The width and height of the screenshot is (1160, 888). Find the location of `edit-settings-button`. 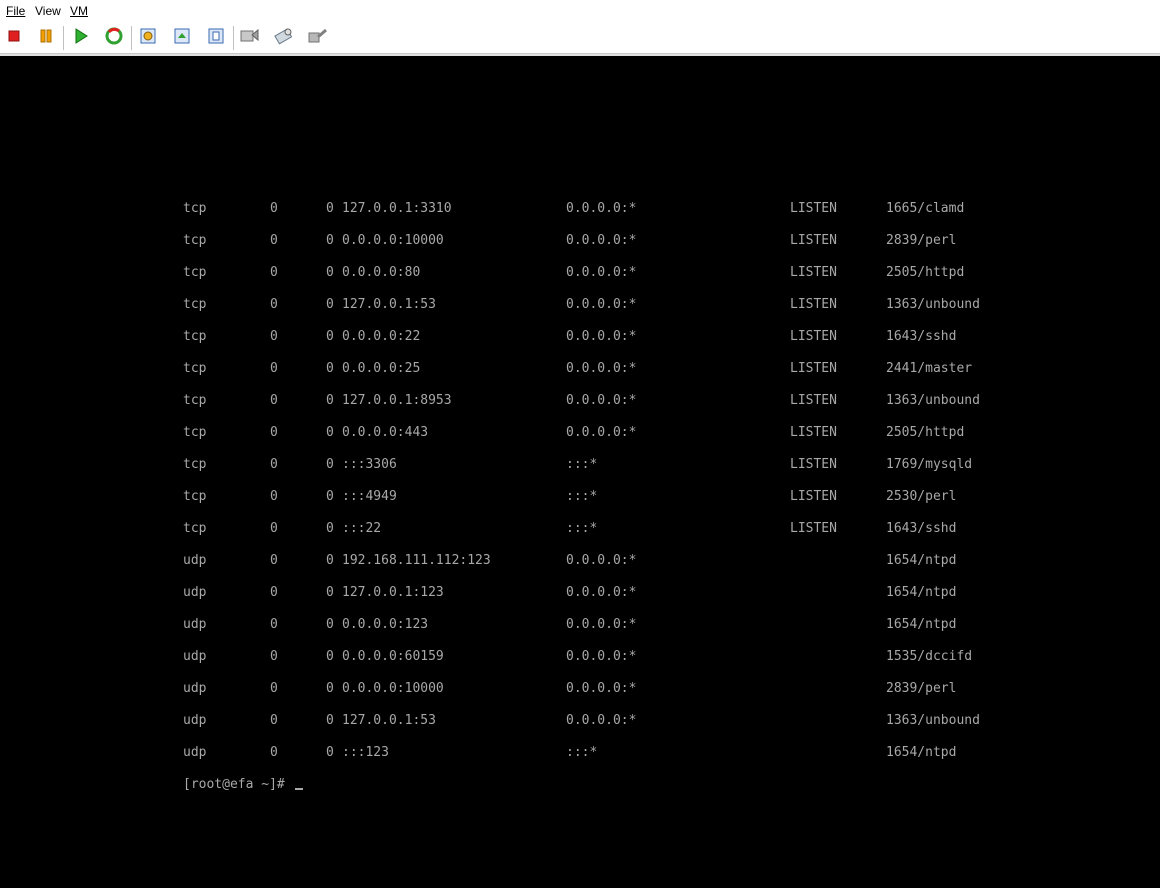

edit-settings-button is located at coordinates (284, 38).